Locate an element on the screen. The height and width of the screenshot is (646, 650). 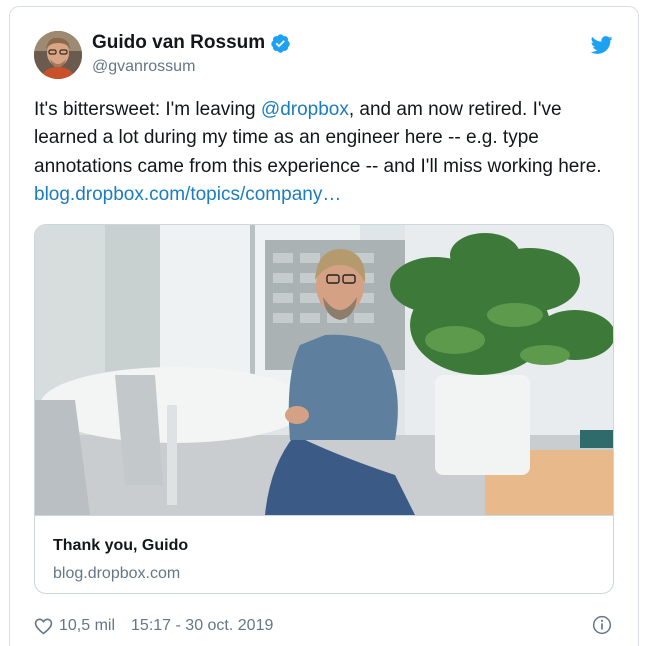
verified-badge-icon is located at coordinates (280, 43).